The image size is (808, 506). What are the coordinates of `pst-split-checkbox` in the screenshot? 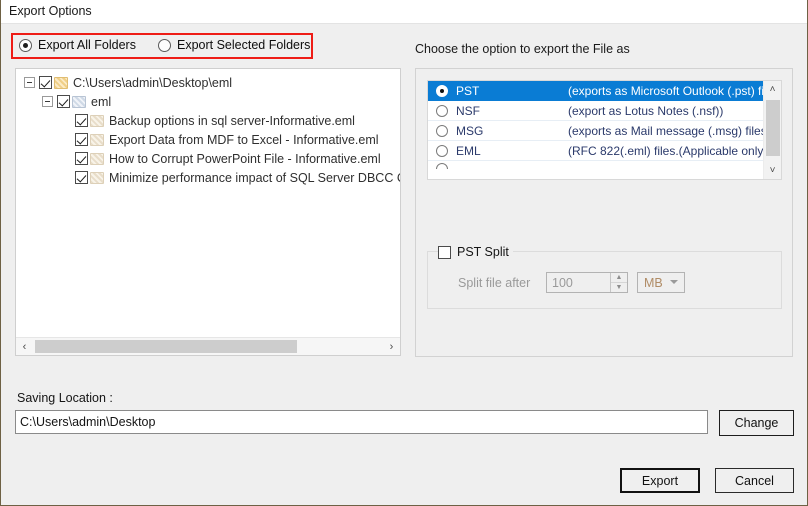 It's located at (444, 252).